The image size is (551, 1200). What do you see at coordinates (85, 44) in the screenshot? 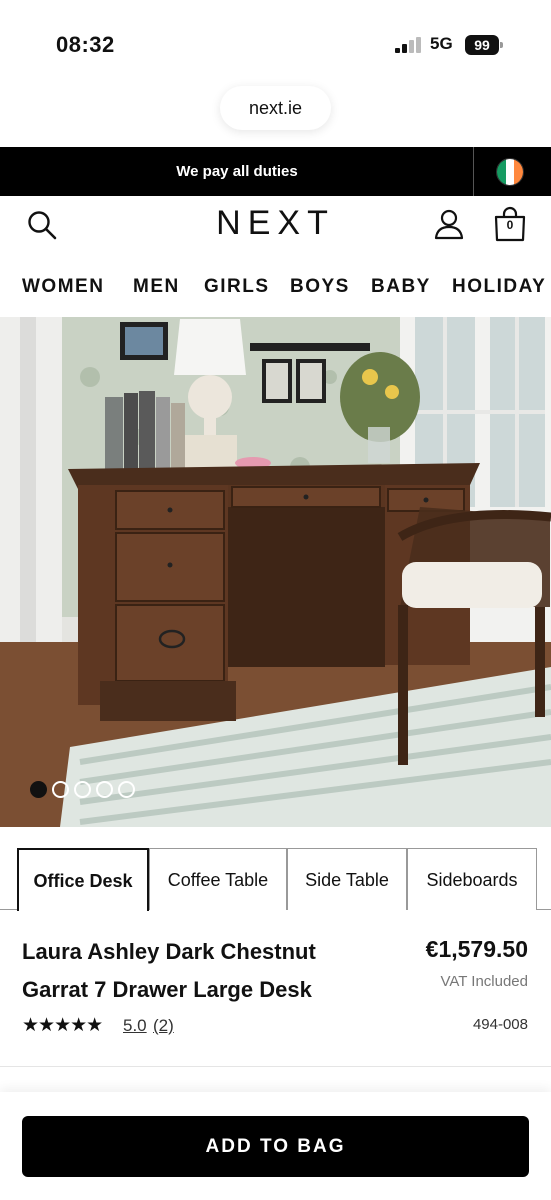
I see `status-time: 08:32` at bounding box center [85, 44].